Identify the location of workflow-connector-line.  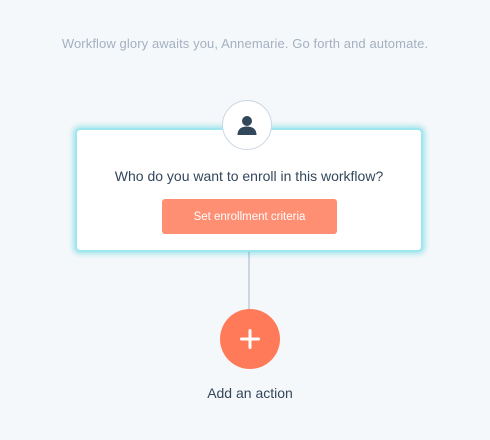
(249, 282).